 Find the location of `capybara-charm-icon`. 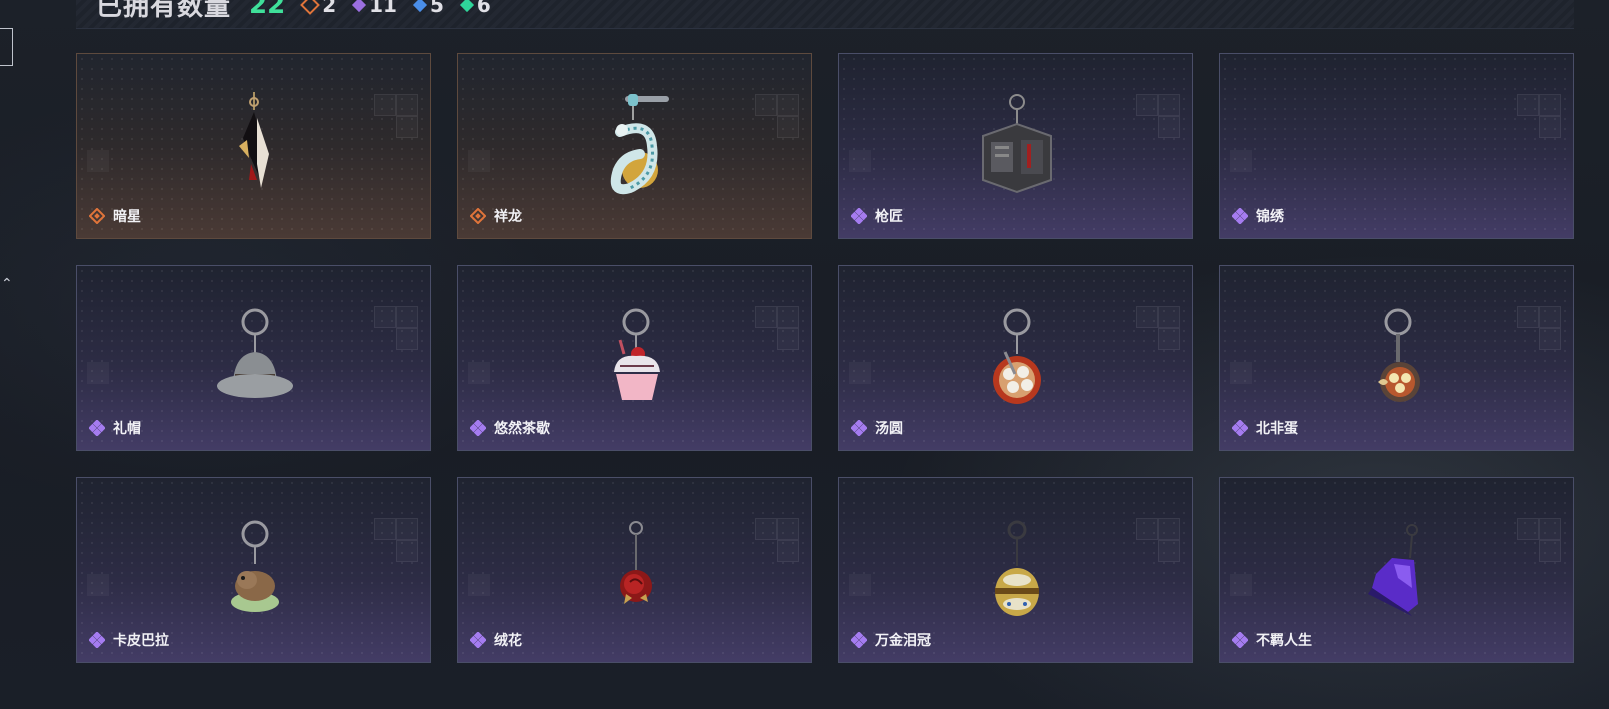

capybara-charm-icon is located at coordinates (254, 566).